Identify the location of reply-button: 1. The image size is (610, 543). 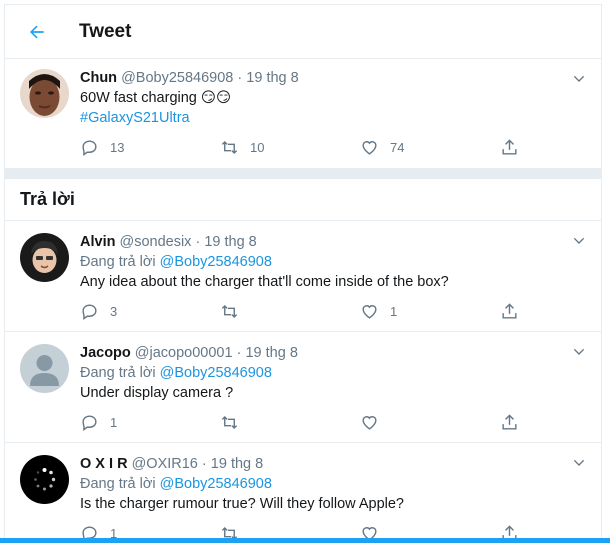
(150, 422).